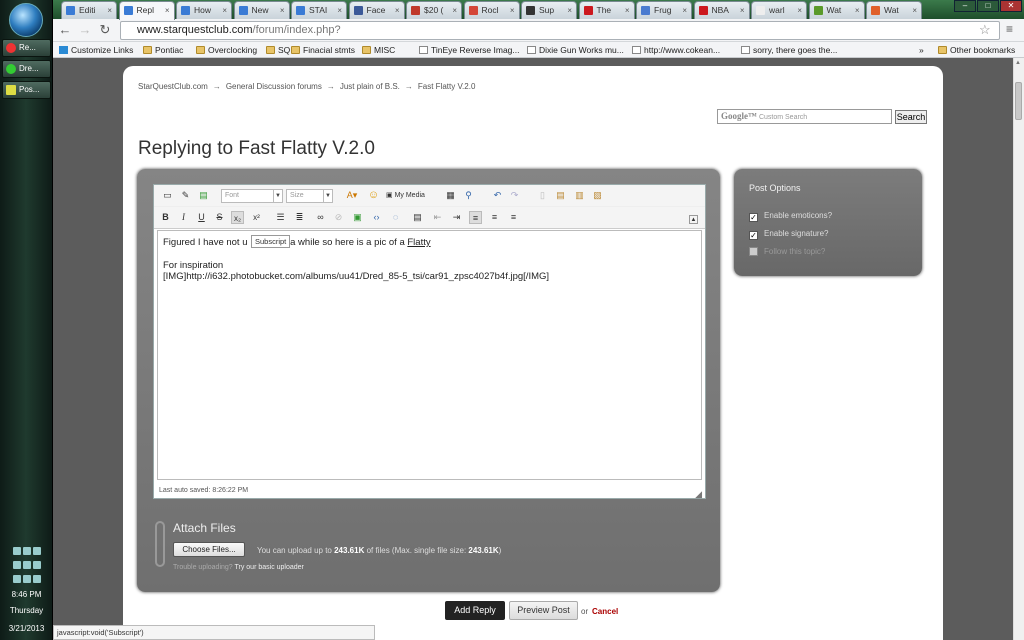 The image size is (1024, 640). What do you see at coordinates (560, 30) in the screenshot?
I see `address-bar: www.starquestclub.com/forum/index.php?` at bounding box center [560, 30].